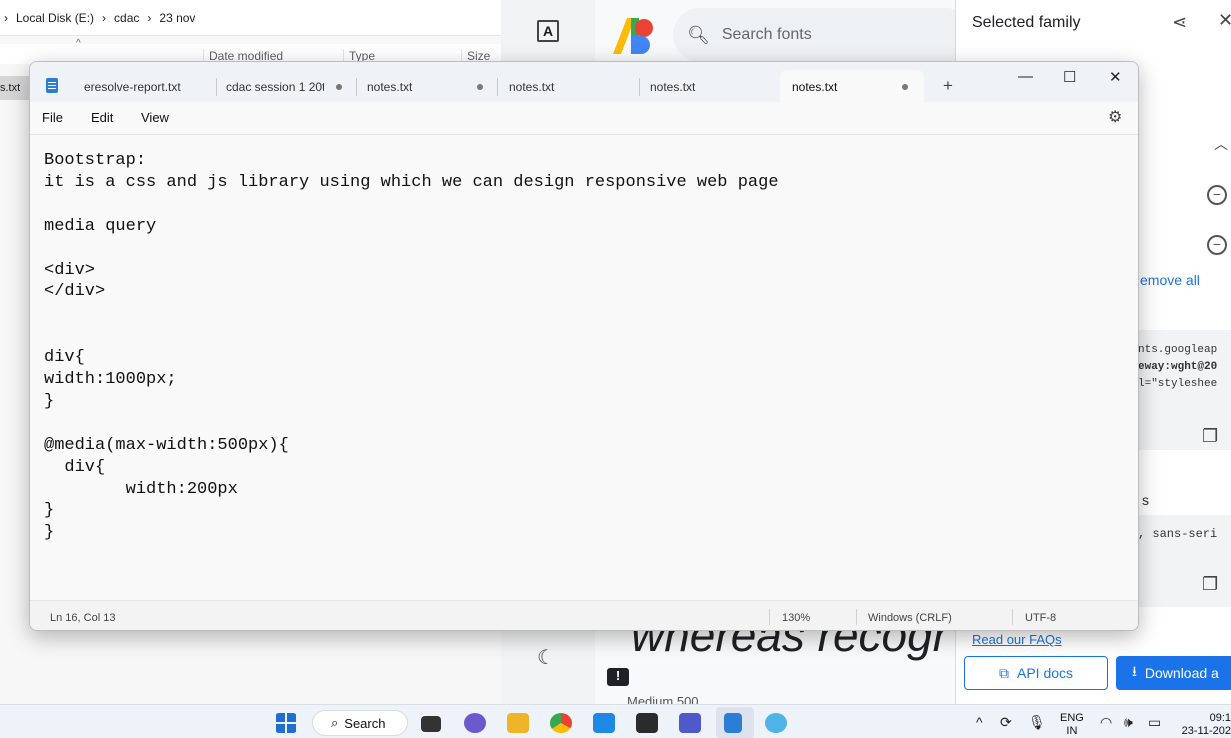  Describe the element at coordinates (1178, 367) in the screenshot. I see `code-line: eway:wght@20` at that location.